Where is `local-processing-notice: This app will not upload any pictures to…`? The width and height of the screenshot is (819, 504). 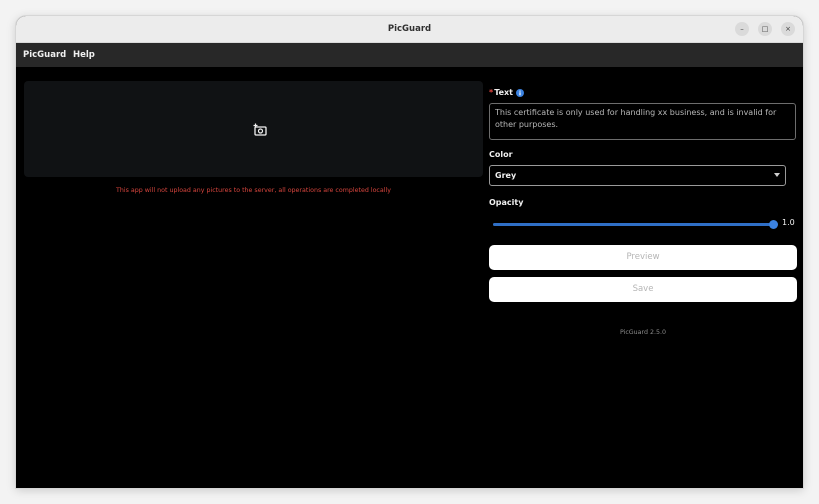
local-processing-notice: This app will not upload any pictures to… is located at coordinates (253, 190).